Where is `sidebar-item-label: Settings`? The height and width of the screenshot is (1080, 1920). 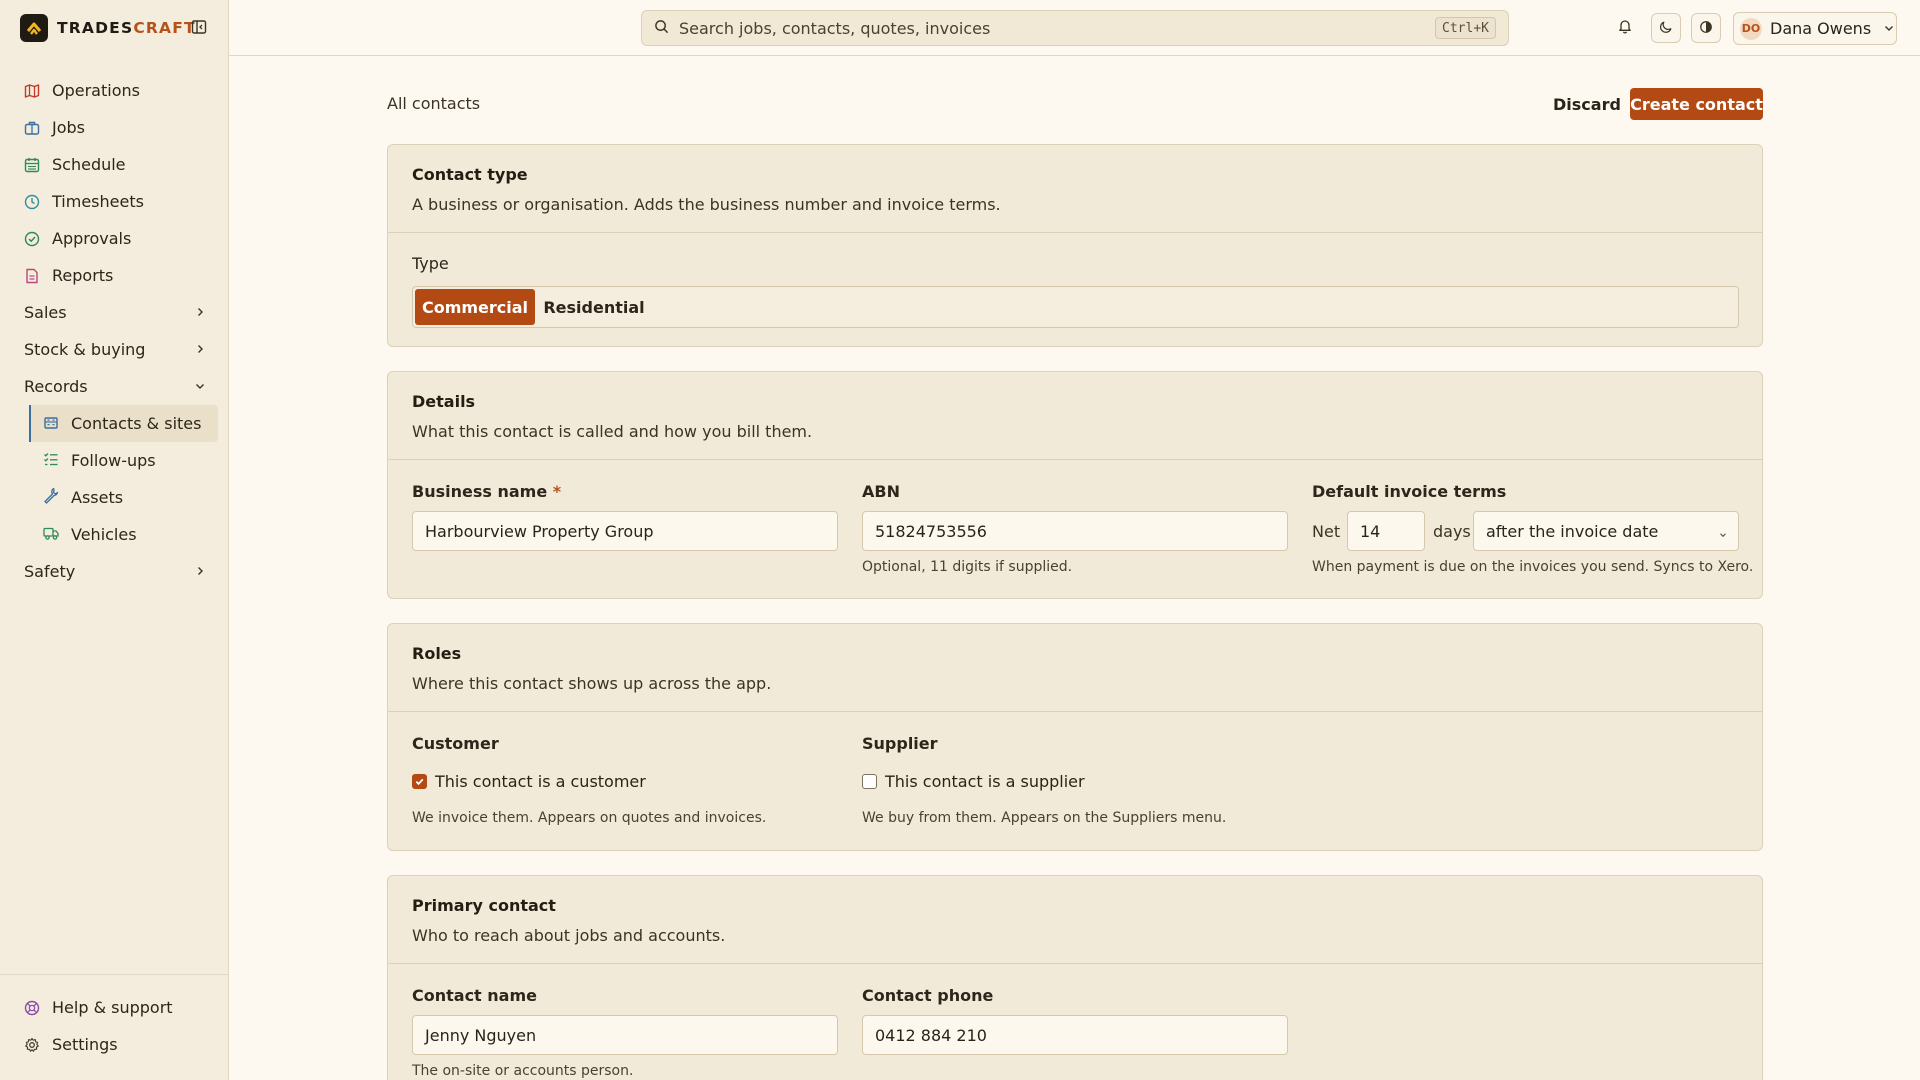 sidebar-item-label: Settings is located at coordinates (85, 1044).